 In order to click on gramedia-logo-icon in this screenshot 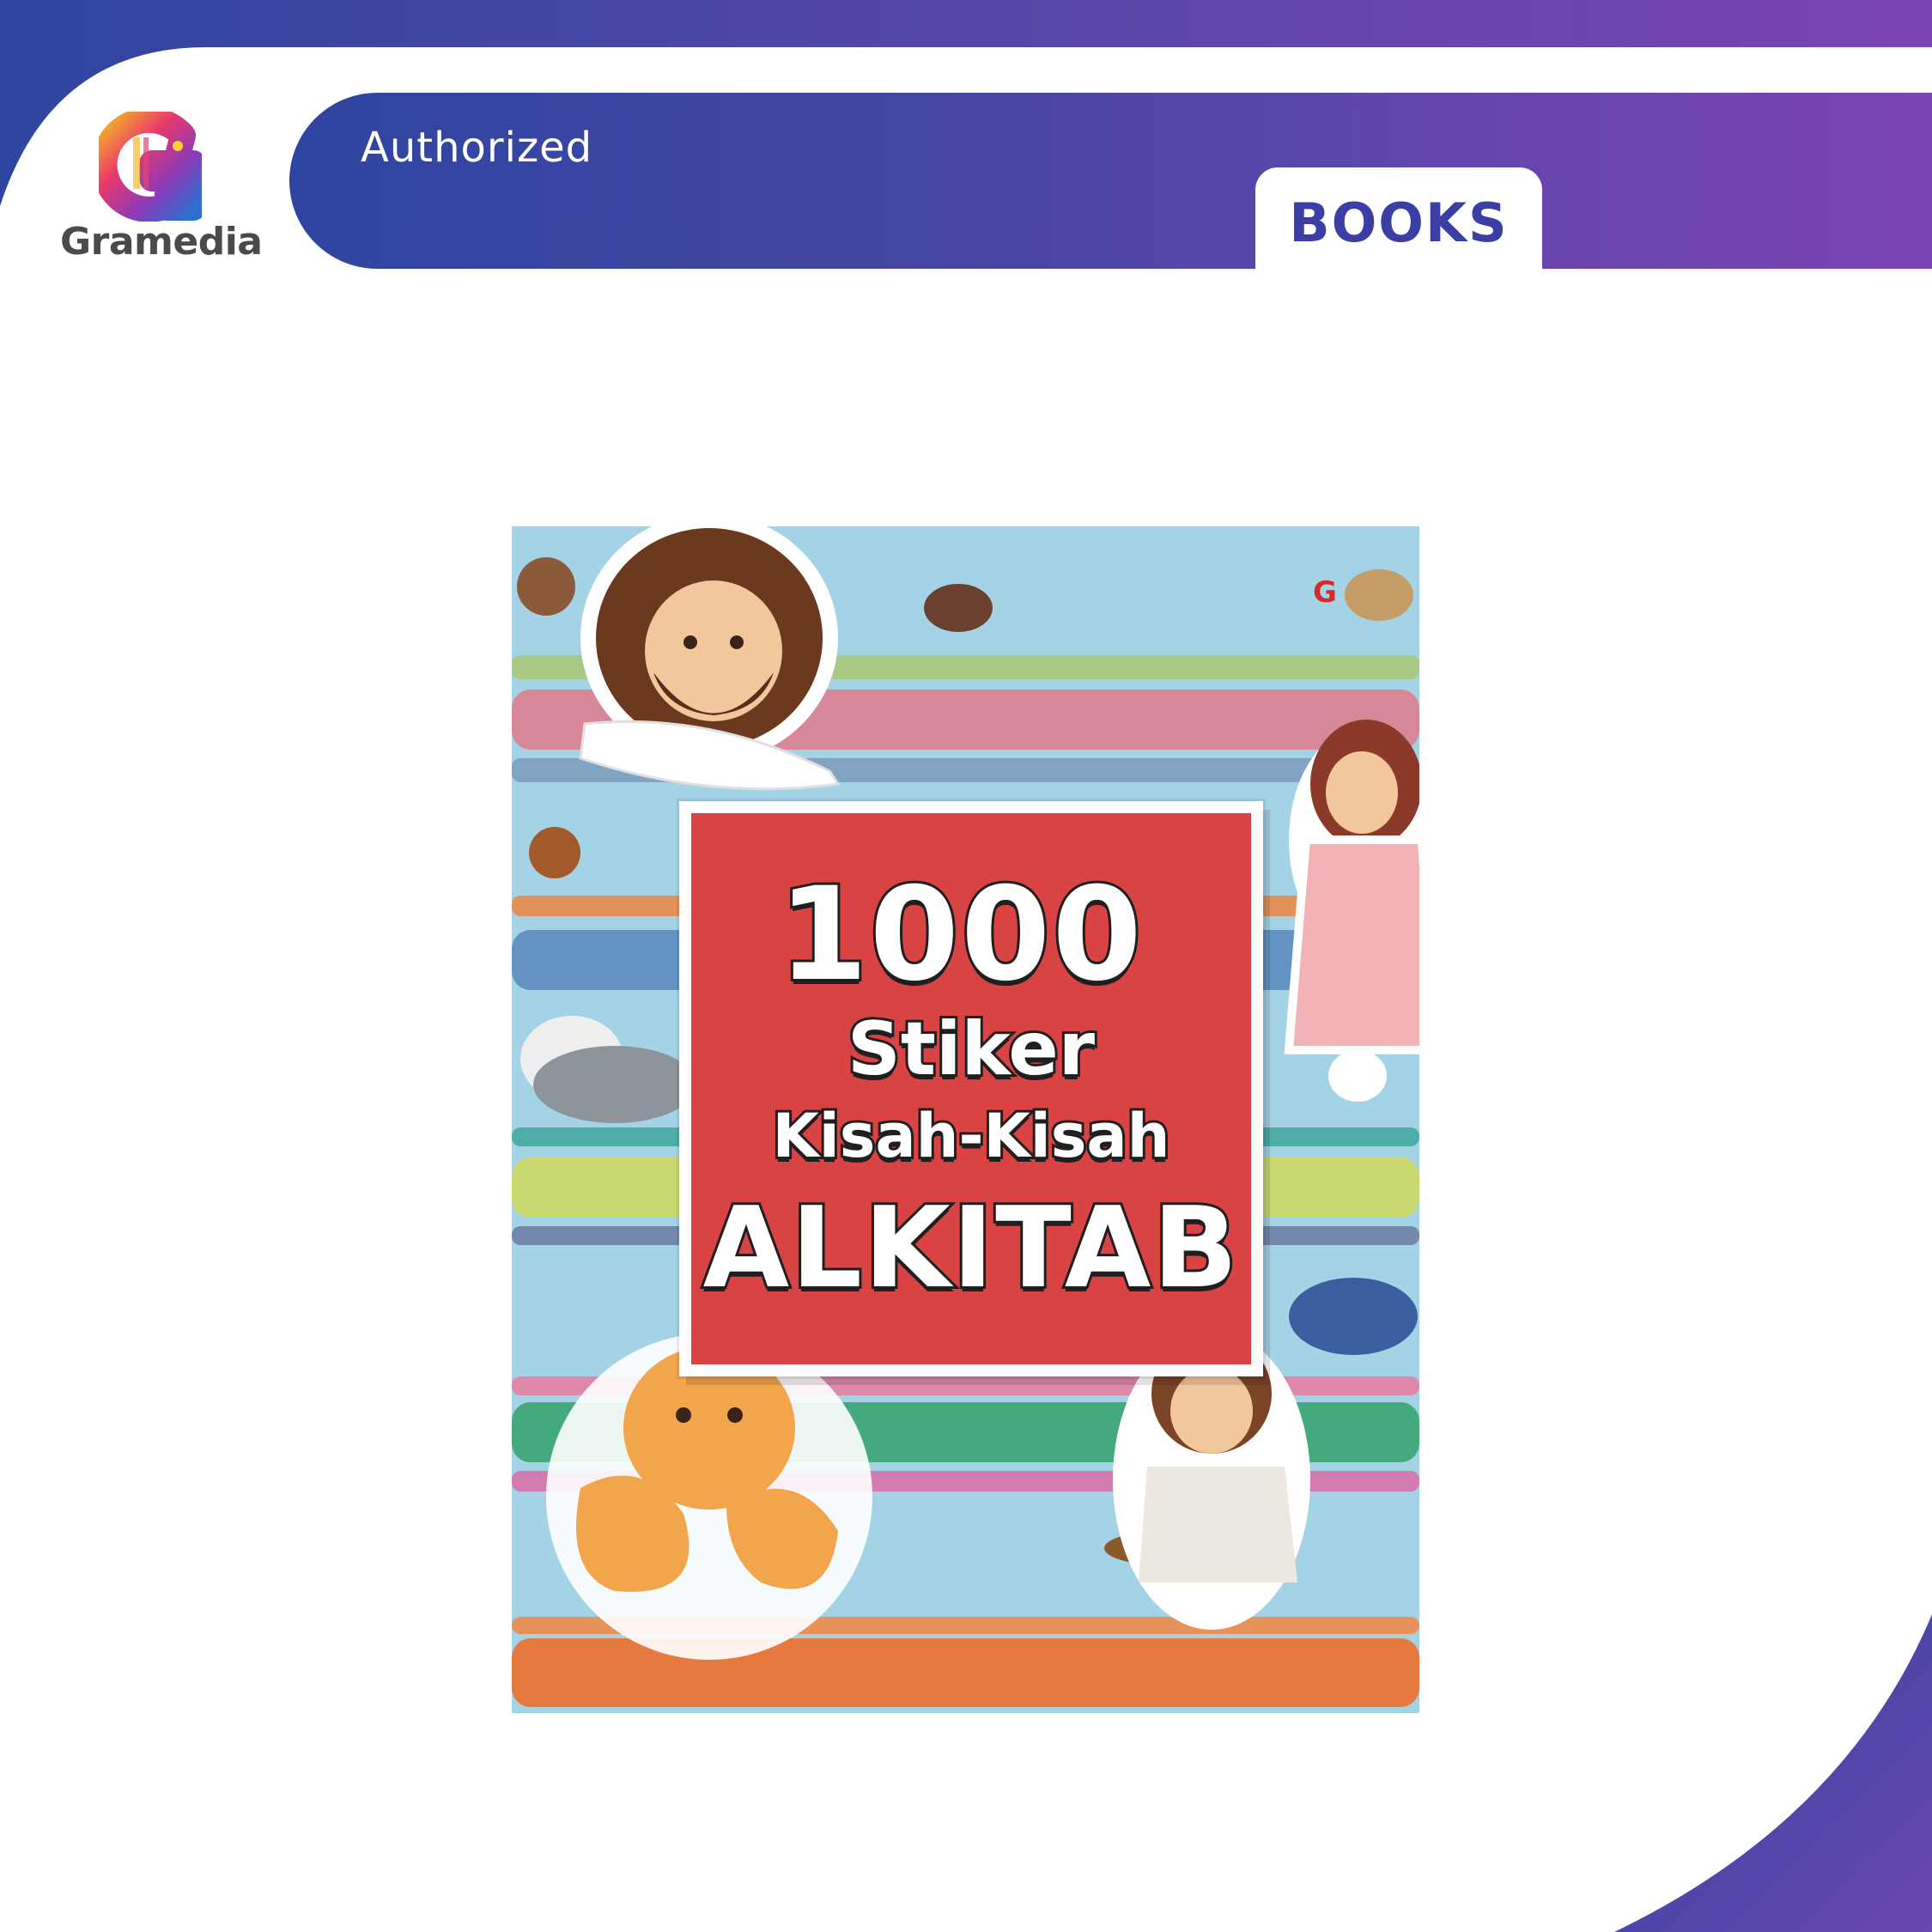, I will do `click(150, 167)`.